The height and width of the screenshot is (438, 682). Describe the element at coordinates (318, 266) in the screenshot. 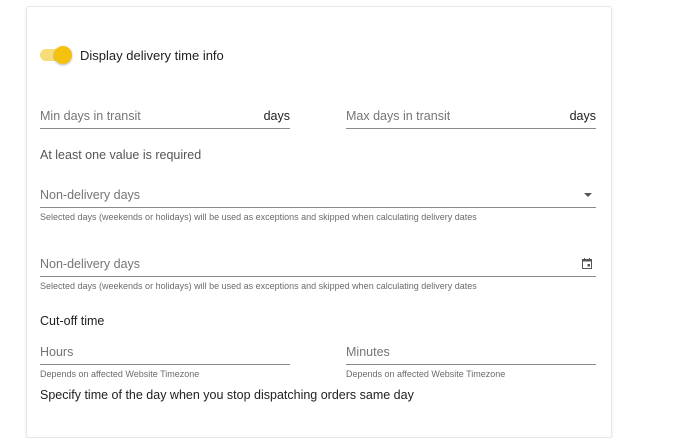

I see `non-delivery-days-datepicker: Non-delivery days` at that location.